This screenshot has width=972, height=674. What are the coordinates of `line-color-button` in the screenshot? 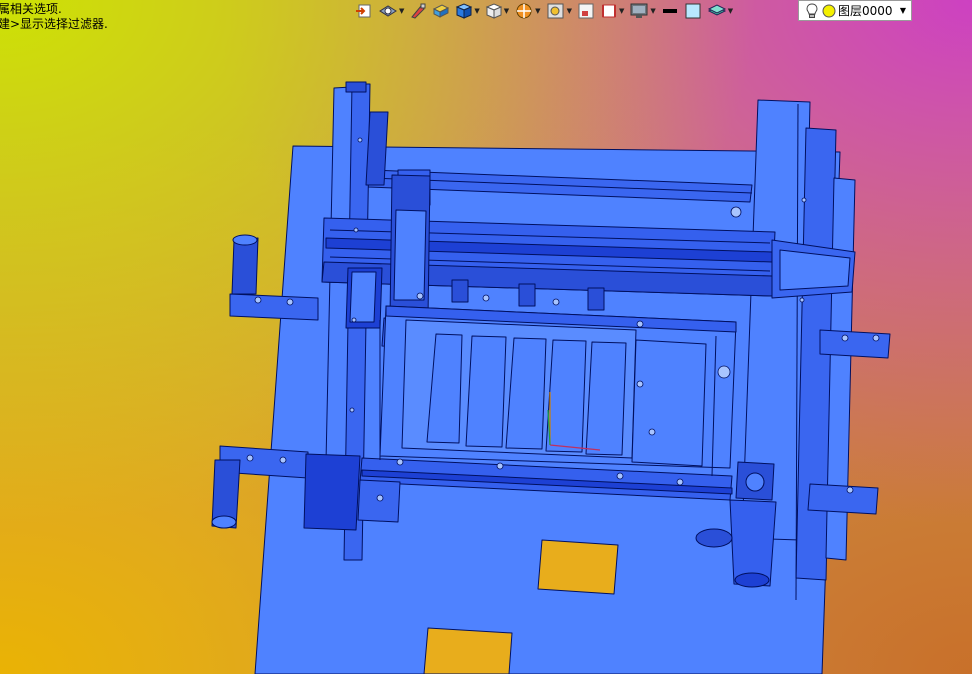 It's located at (670, 11).